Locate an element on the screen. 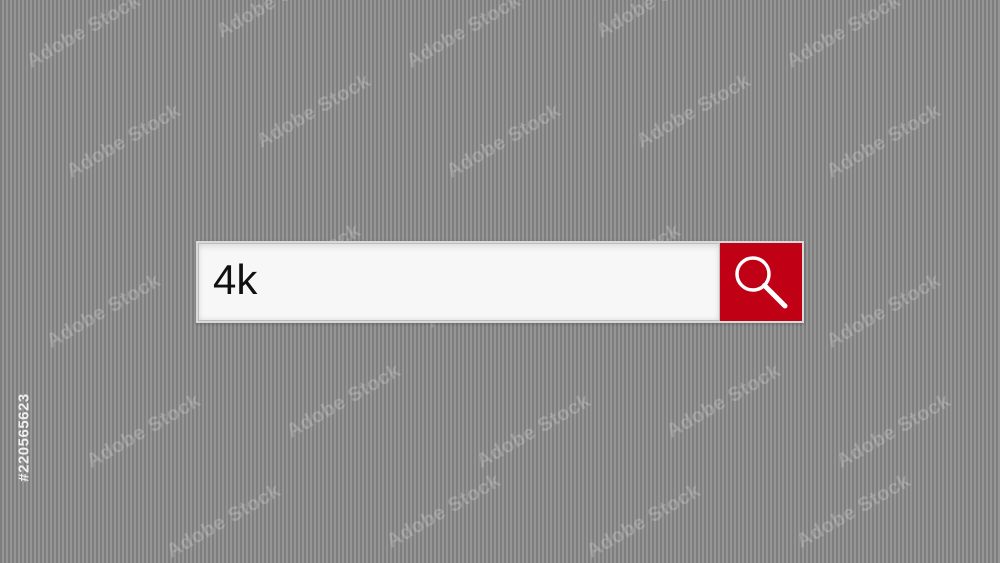  search-icon is located at coordinates (761, 282).